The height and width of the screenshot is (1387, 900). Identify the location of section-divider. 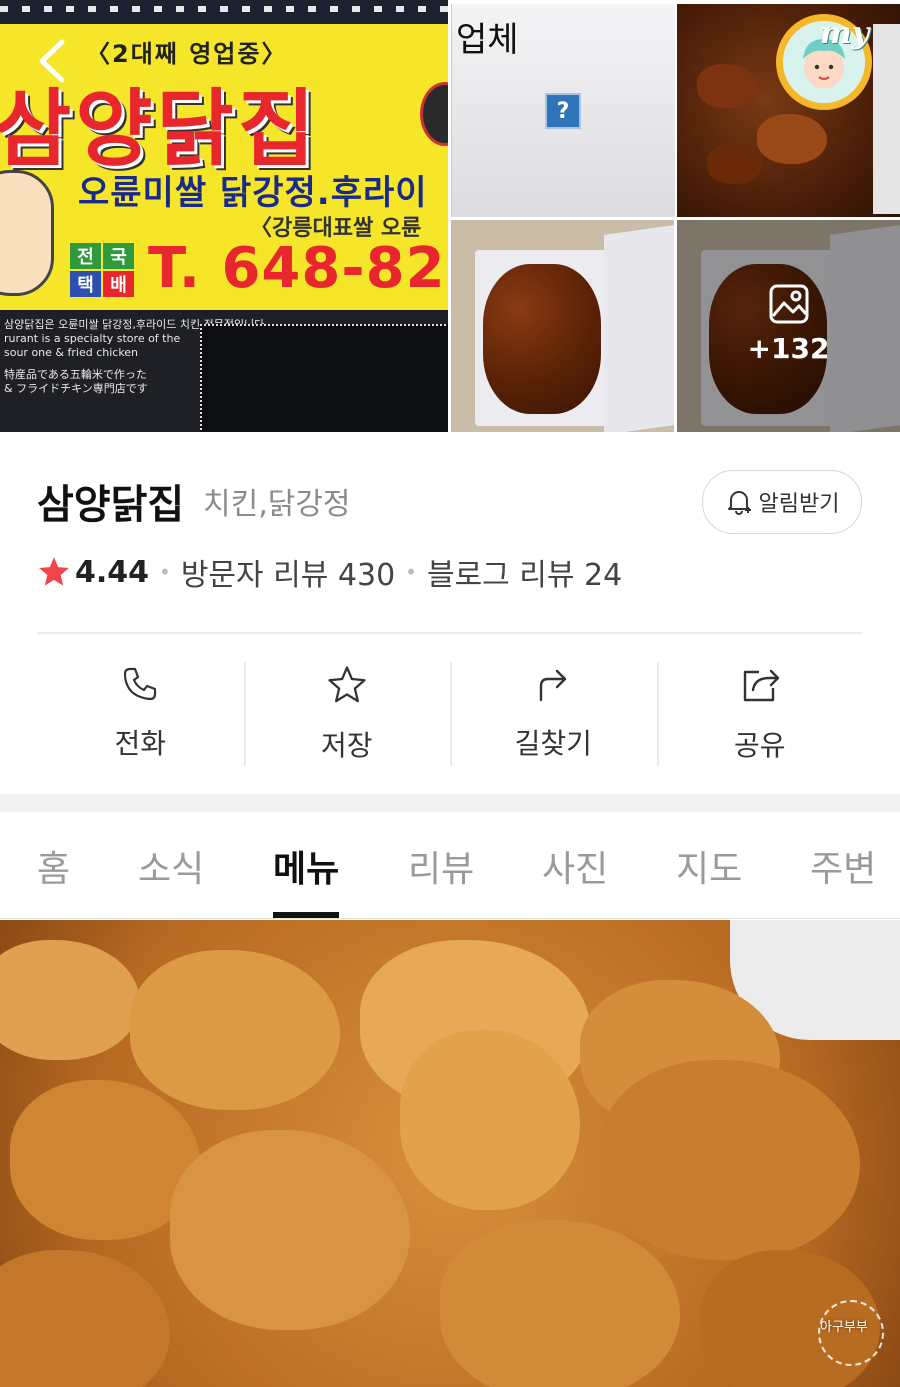
(450, 633).